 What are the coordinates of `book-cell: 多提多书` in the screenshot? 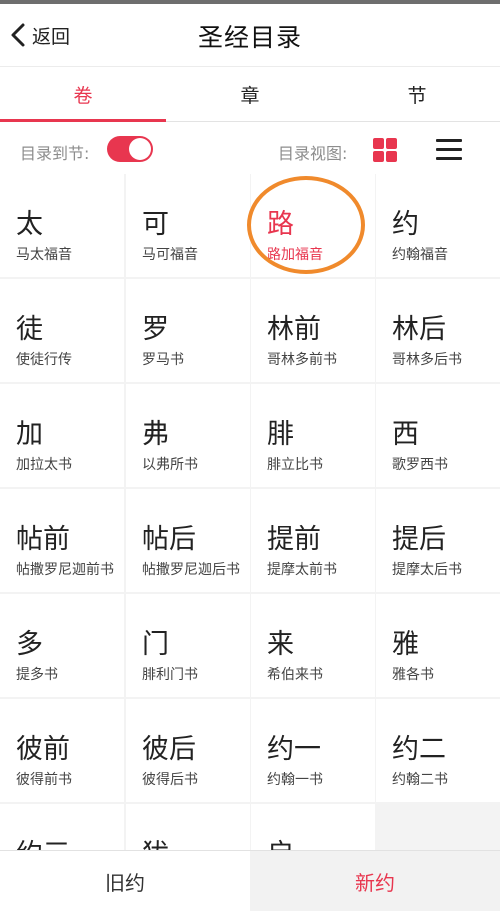 It's located at (62, 645).